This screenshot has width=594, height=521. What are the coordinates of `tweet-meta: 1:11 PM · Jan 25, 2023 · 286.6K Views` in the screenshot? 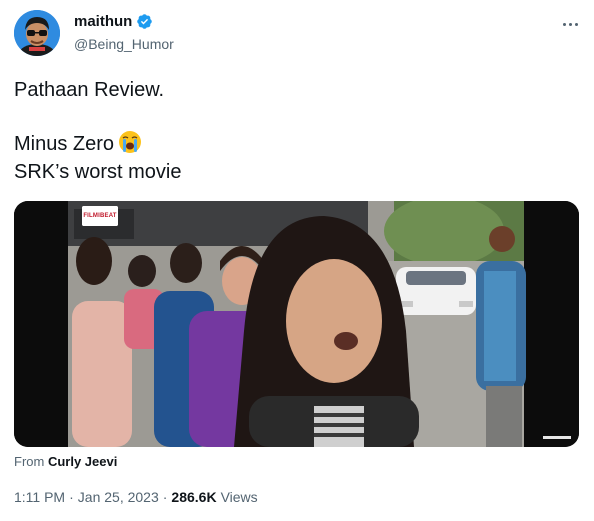 It's located at (136, 497).